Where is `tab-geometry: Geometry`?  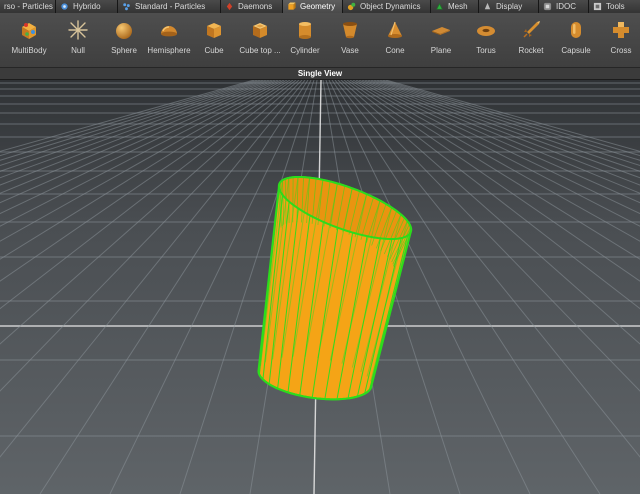 tab-geometry: Geometry is located at coordinates (313, 6).